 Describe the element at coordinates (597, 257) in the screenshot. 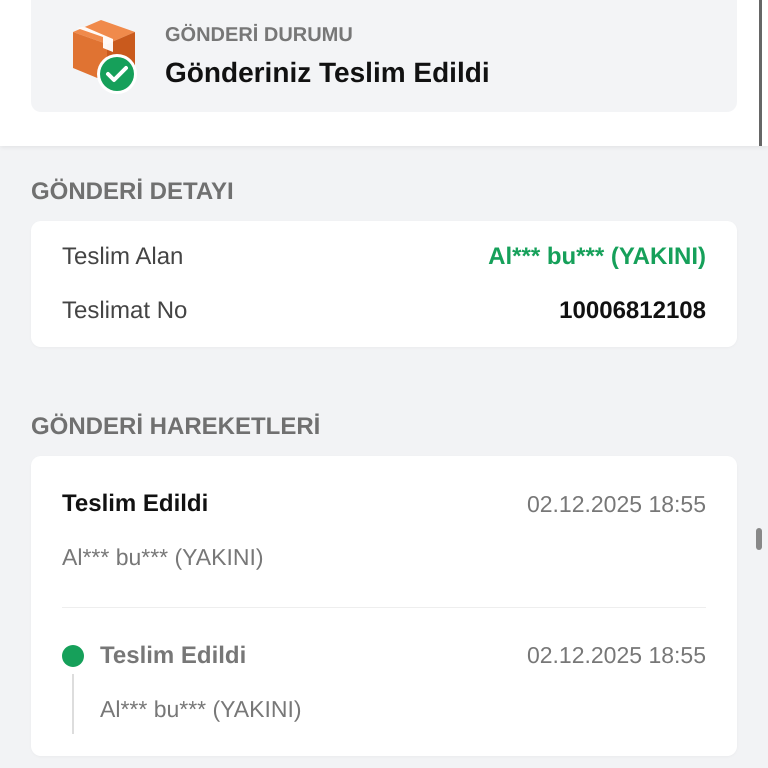

I see `detail-value: Al*** bu*** (YAKINI)` at that location.